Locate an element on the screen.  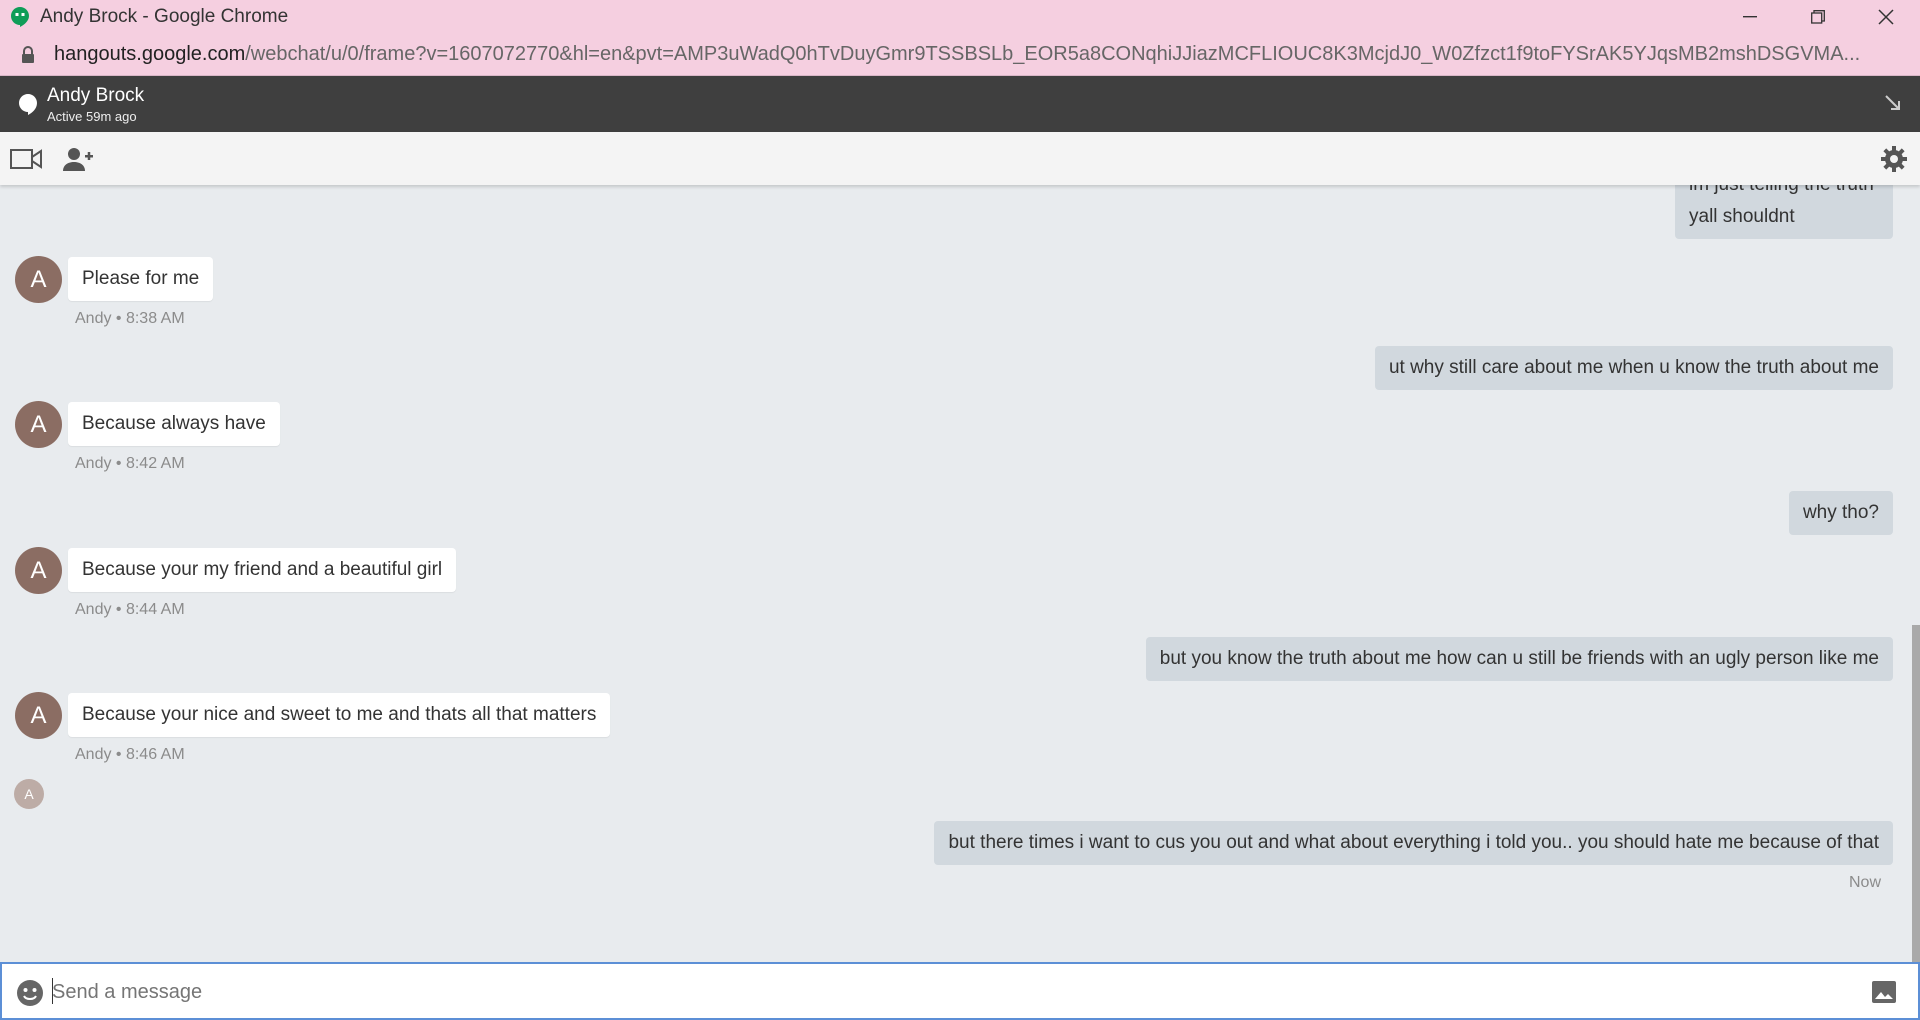
message-timestamp: Now is located at coordinates (1864, 882).